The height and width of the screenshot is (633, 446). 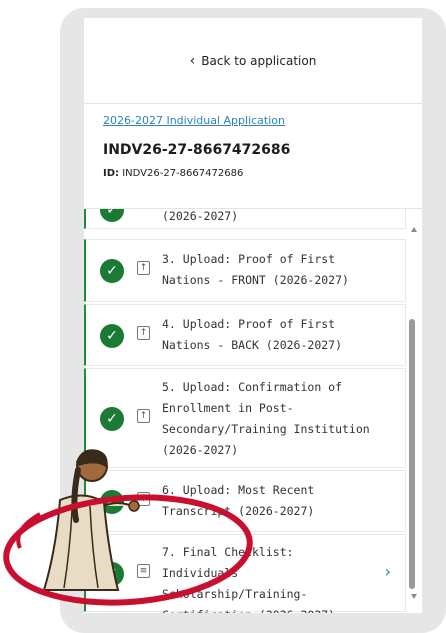 What do you see at coordinates (388, 571) in the screenshot?
I see `chevron-right-icon: ›` at bounding box center [388, 571].